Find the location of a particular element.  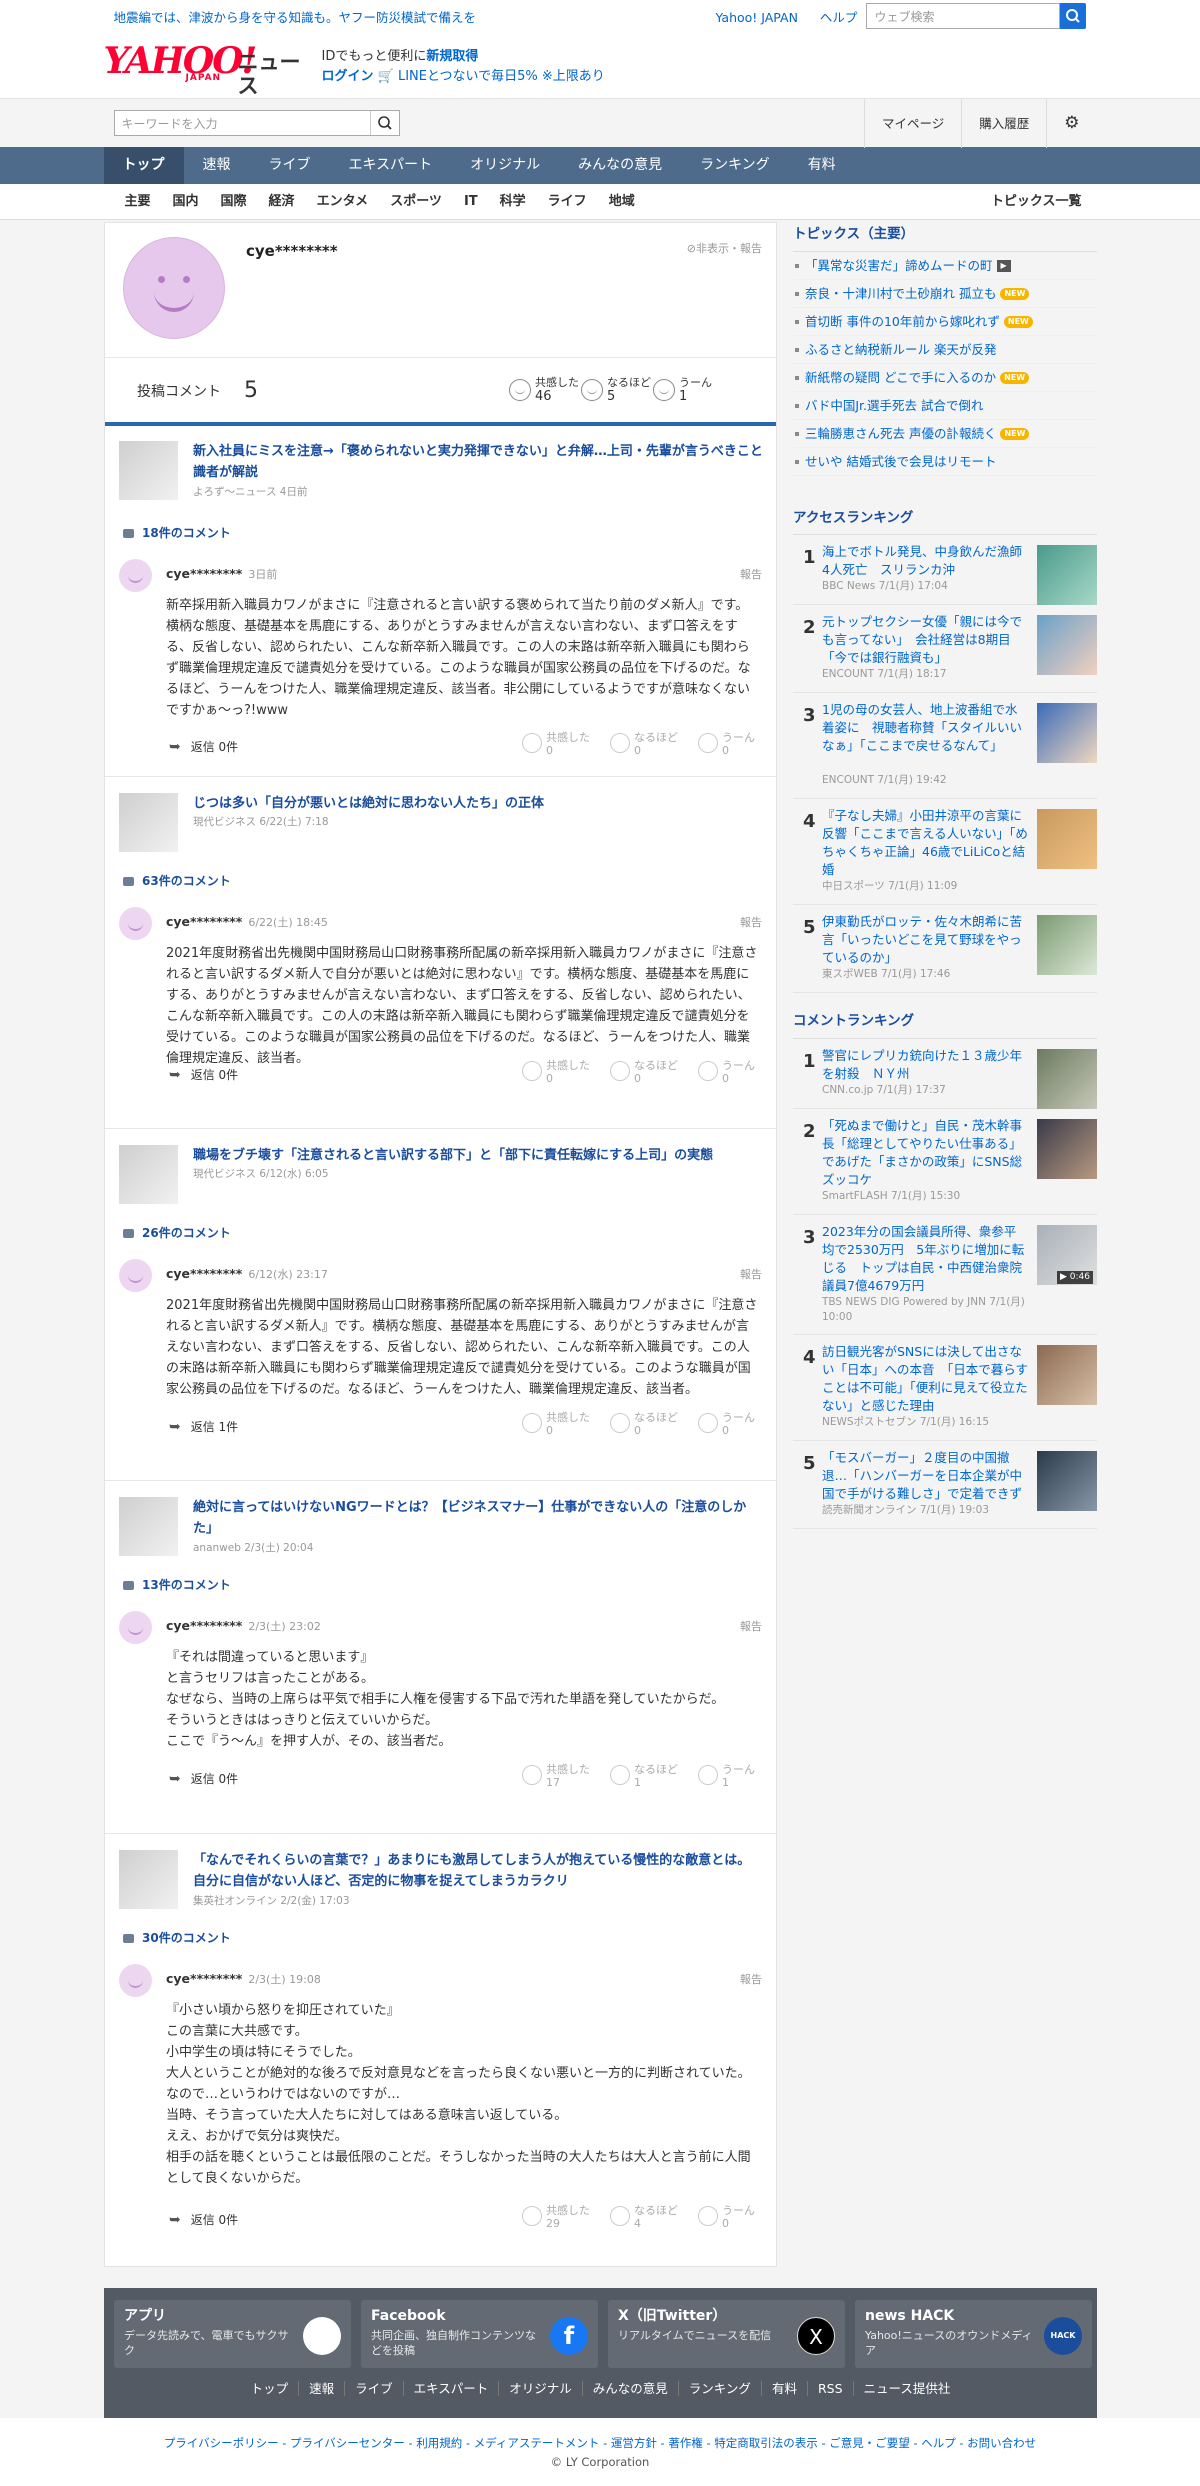

web-search-input: ウェブ検索 is located at coordinates (962, 16).